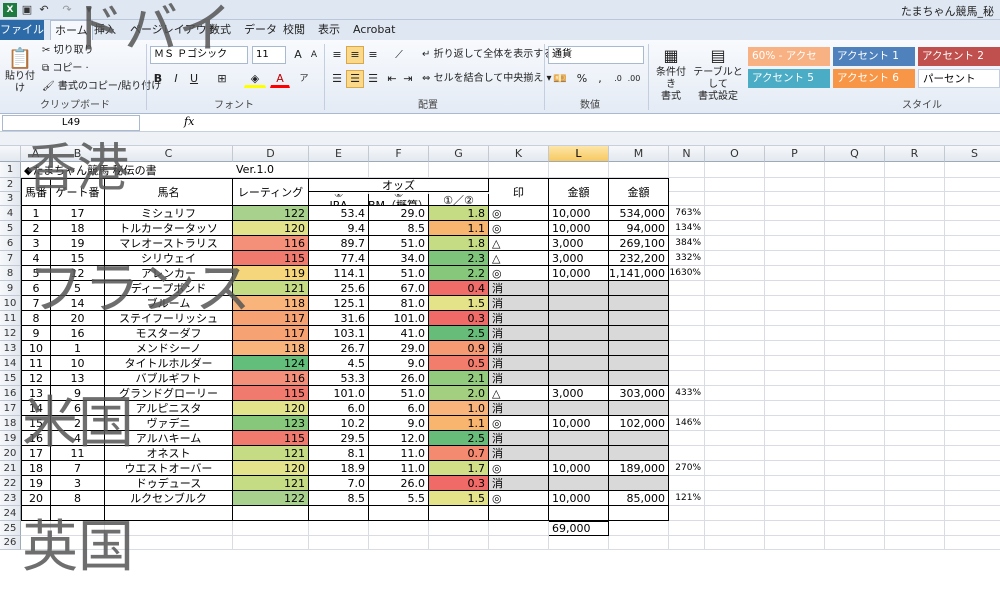 The width and height of the screenshot is (1000, 600). I want to click on customize-icon: ▾, so click(89, 10).